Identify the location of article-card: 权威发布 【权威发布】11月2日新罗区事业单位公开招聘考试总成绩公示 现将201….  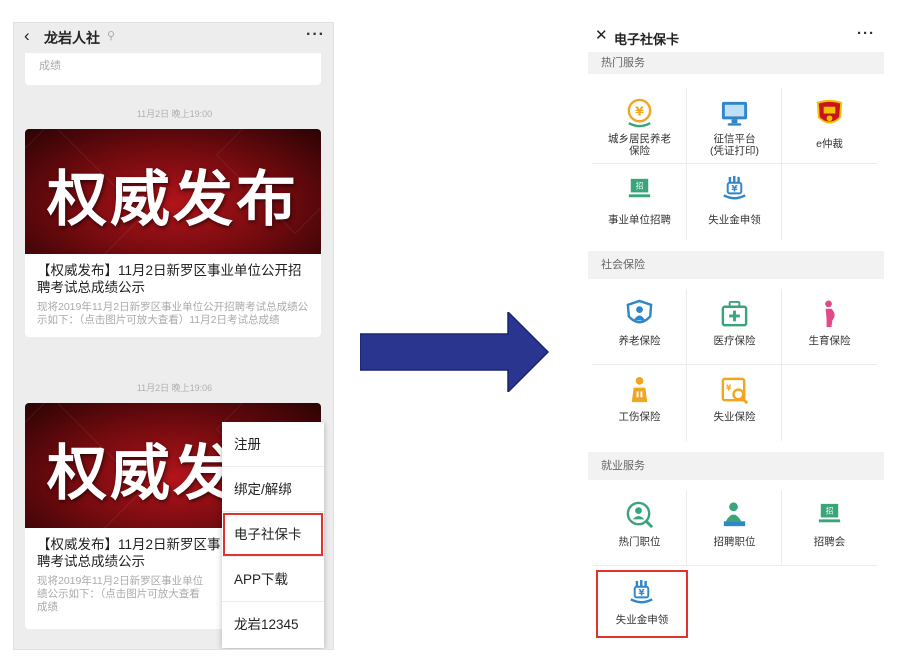
(173, 233).